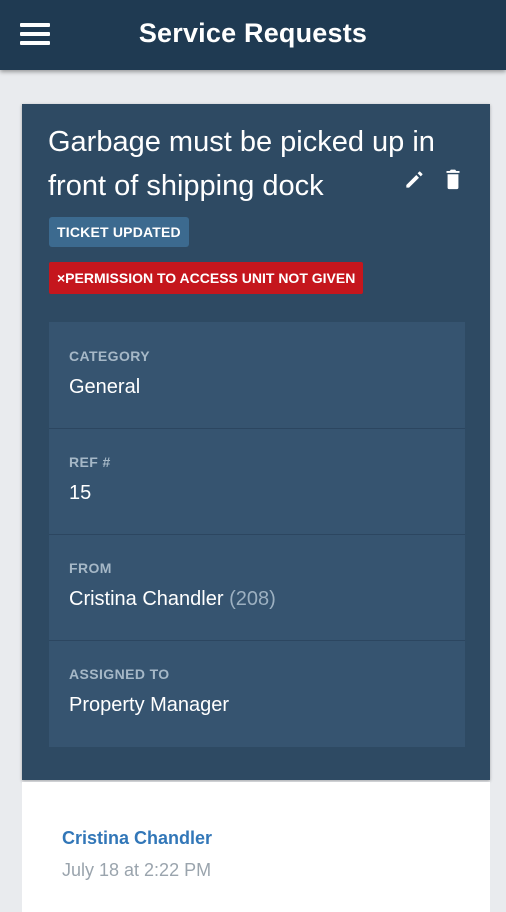 The width and height of the screenshot is (506, 912). What do you see at coordinates (90, 568) in the screenshot?
I see `from-label: FROM` at bounding box center [90, 568].